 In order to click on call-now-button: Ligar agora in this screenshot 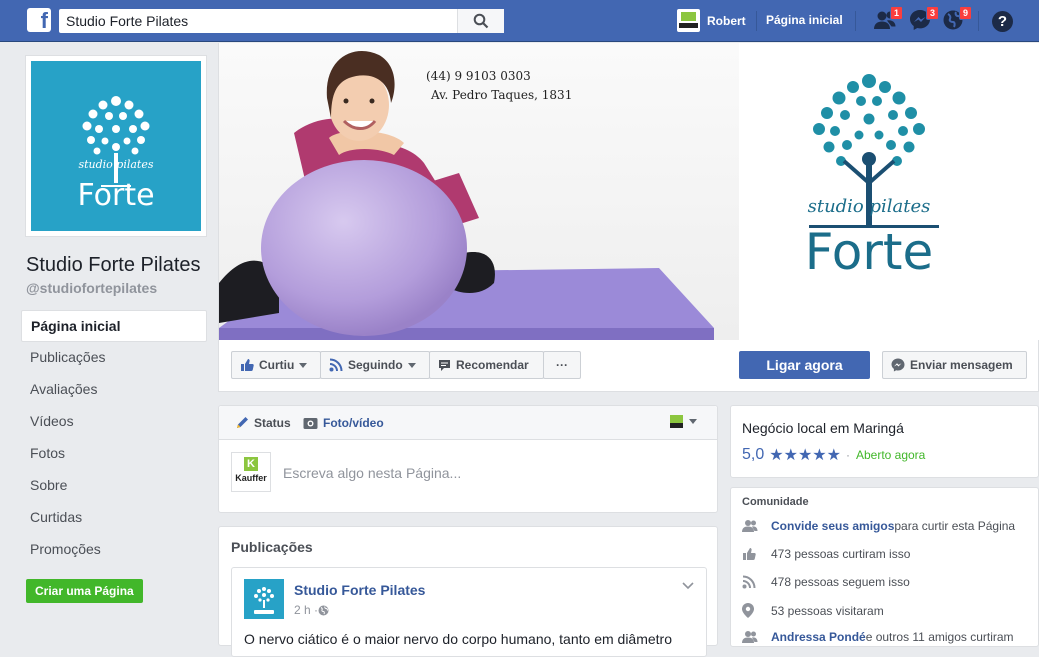, I will do `click(804, 365)`.